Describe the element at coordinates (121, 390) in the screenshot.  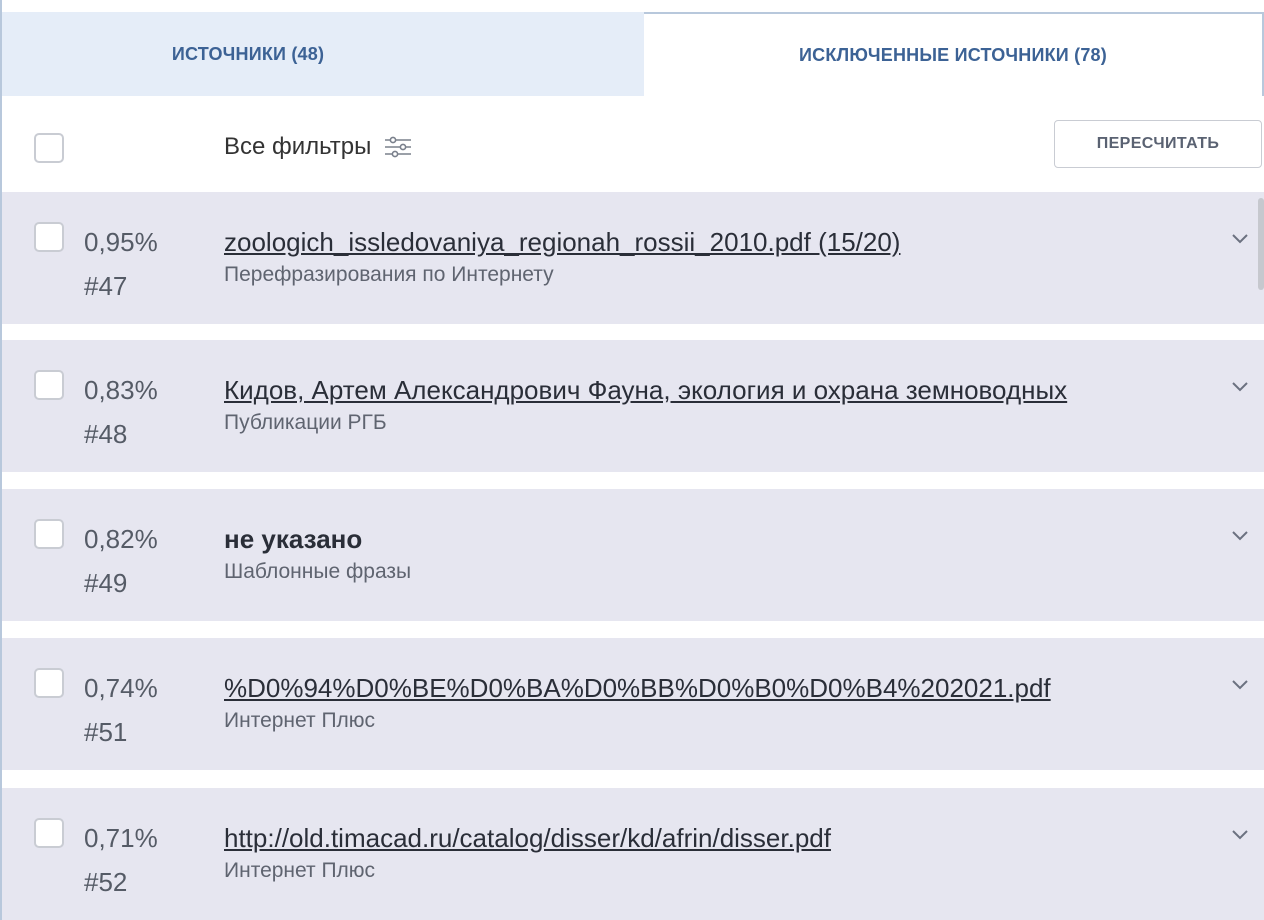
I see `match-percent: 0,83%` at that location.